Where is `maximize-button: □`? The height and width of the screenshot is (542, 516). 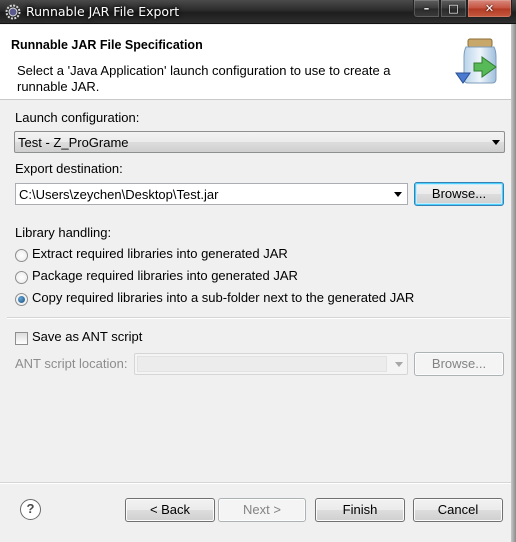
maximize-button: □ is located at coordinates (453, 9).